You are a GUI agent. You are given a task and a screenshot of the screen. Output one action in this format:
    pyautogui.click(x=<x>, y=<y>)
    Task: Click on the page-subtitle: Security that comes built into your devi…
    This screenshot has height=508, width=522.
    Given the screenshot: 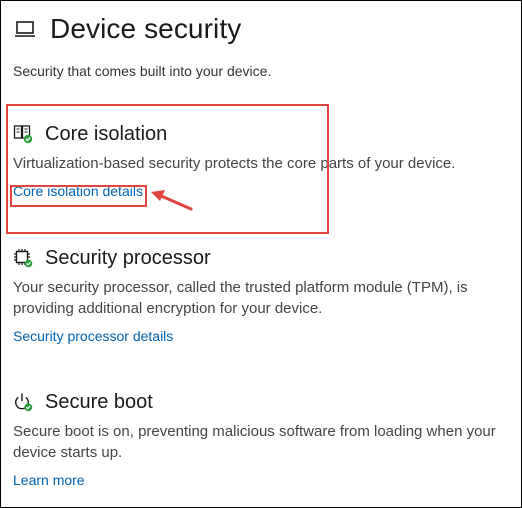 What is the action you would take?
    pyautogui.click(x=142, y=71)
    